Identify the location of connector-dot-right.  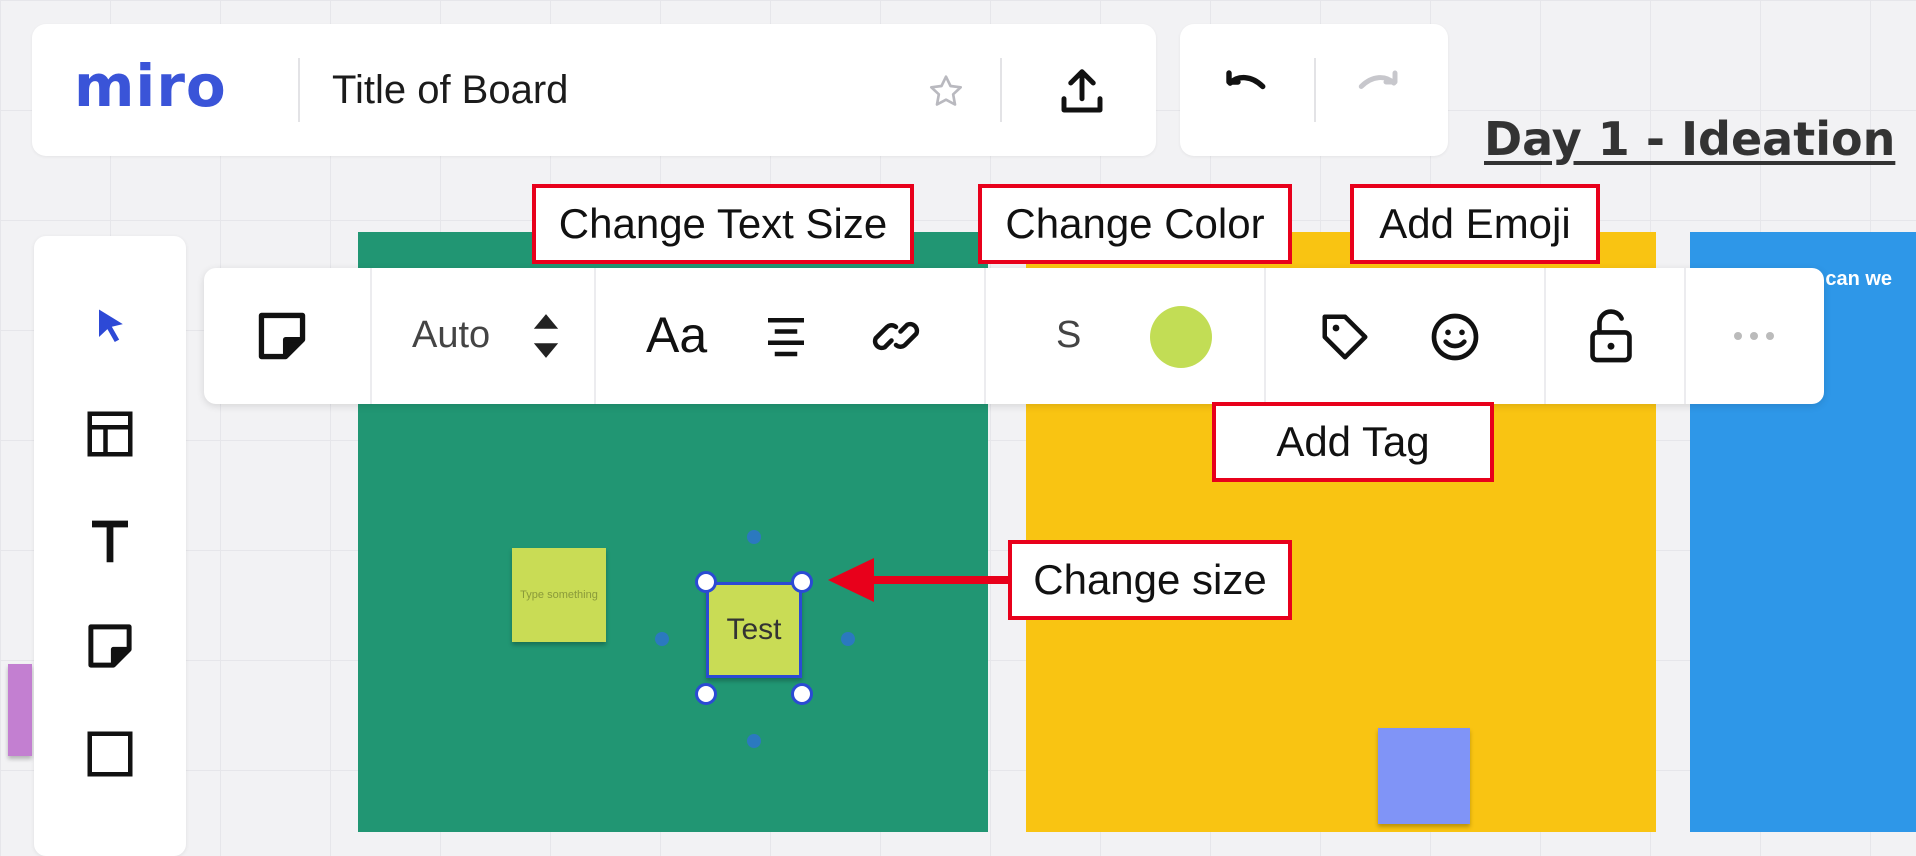
(848, 639).